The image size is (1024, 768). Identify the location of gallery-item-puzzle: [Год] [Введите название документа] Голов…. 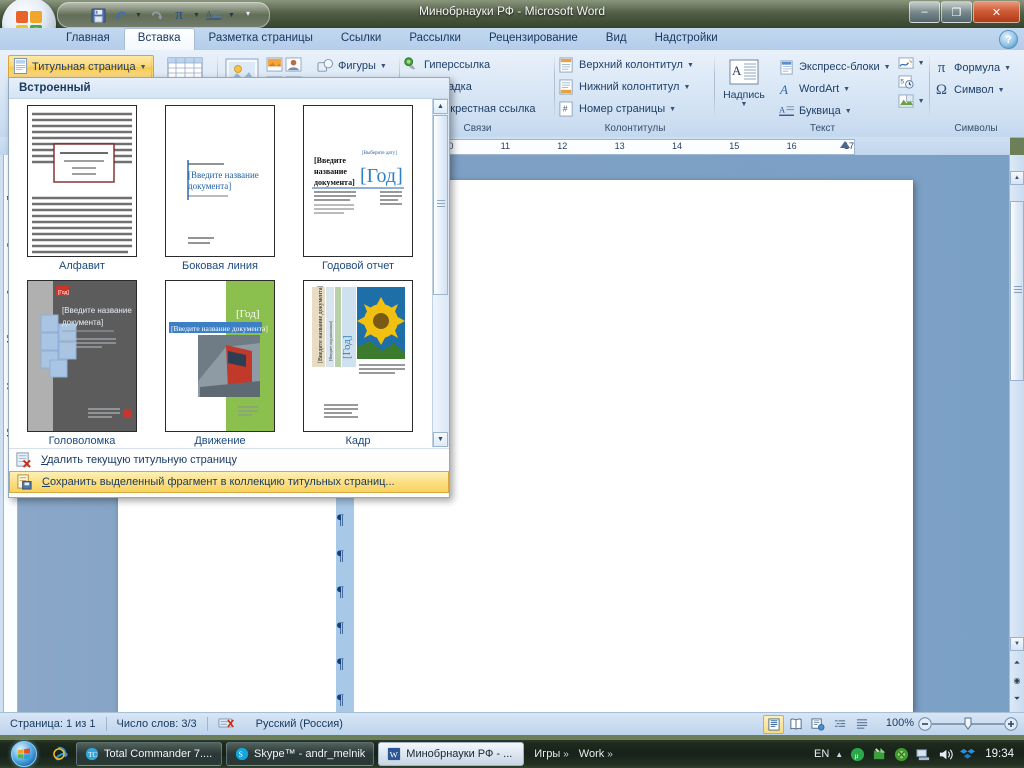
(82, 363).